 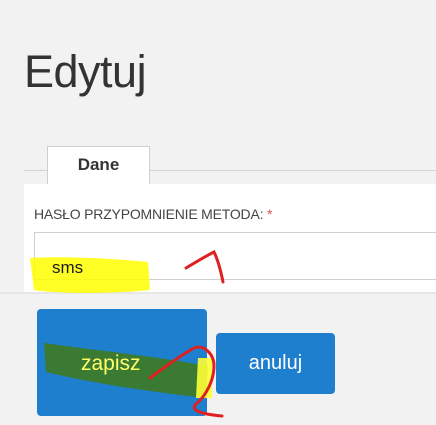 What do you see at coordinates (85, 71) in the screenshot?
I see `page-title: Edytuj` at bounding box center [85, 71].